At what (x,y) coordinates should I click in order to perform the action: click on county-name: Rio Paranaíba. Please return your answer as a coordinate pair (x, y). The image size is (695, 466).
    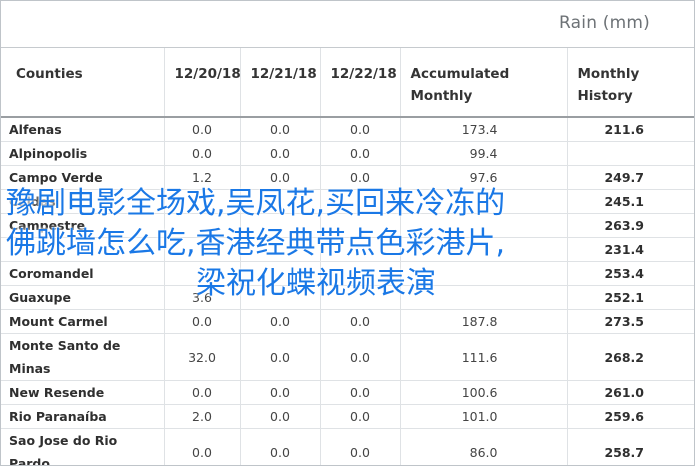
    Looking at the image, I should click on (83, 416).